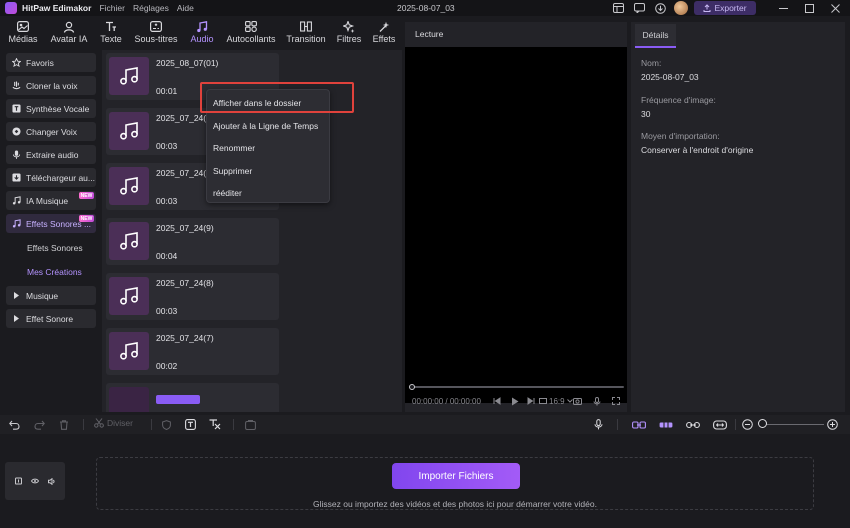  Describe the element at coordinates (515, 401) in the screenshot. I see `play-icon` at that location.